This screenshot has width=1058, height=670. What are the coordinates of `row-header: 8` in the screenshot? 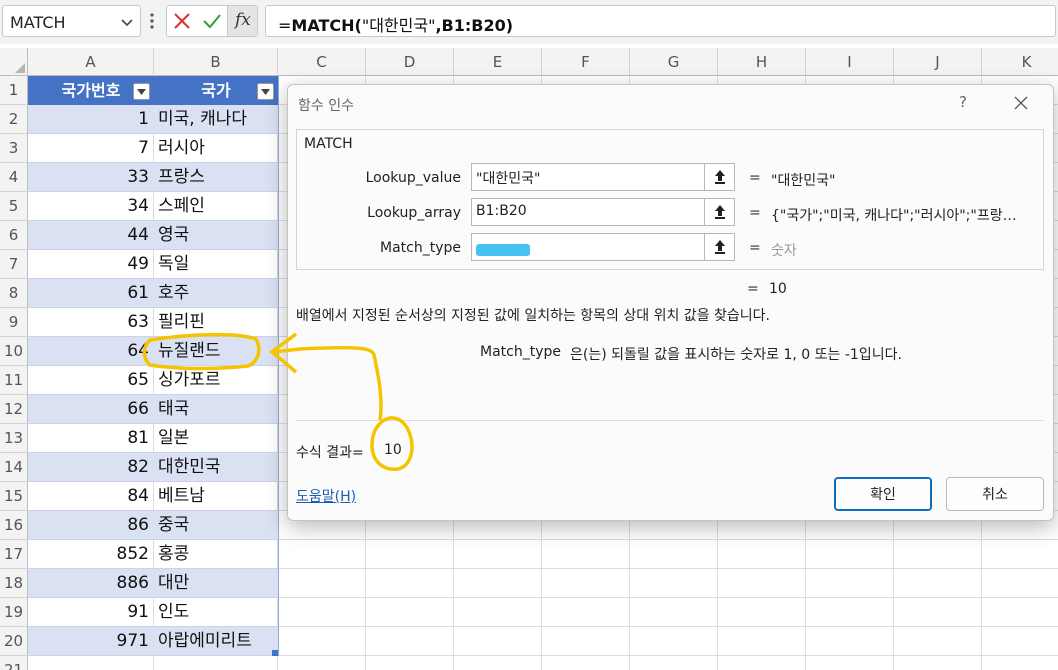 It's located at (14, 293).